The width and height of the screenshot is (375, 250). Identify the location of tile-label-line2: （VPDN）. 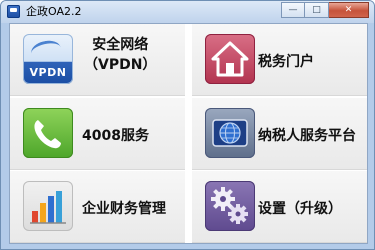
(120, 65).